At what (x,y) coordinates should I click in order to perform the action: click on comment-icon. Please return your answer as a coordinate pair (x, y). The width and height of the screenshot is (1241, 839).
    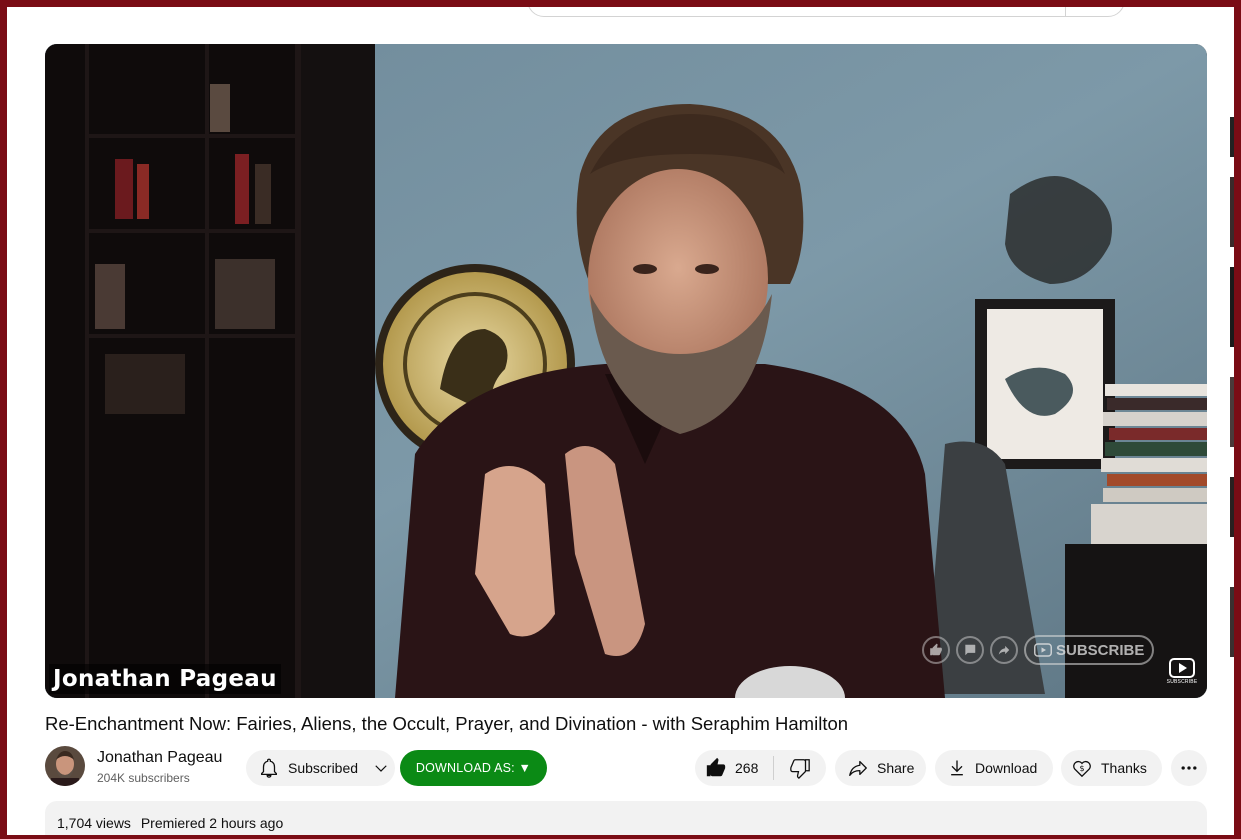
    Looking at the image, I should click on (970, 650).